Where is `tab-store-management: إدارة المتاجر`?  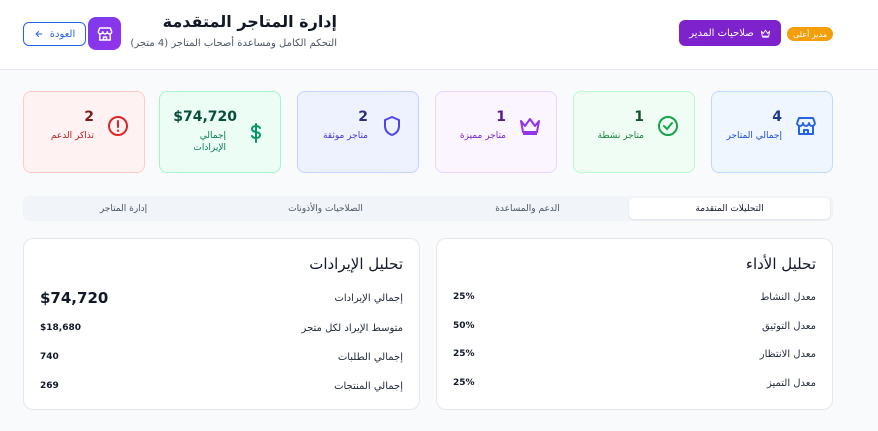 tab-store-management: إدارة المتاجر is located at coordinates (123, 208).